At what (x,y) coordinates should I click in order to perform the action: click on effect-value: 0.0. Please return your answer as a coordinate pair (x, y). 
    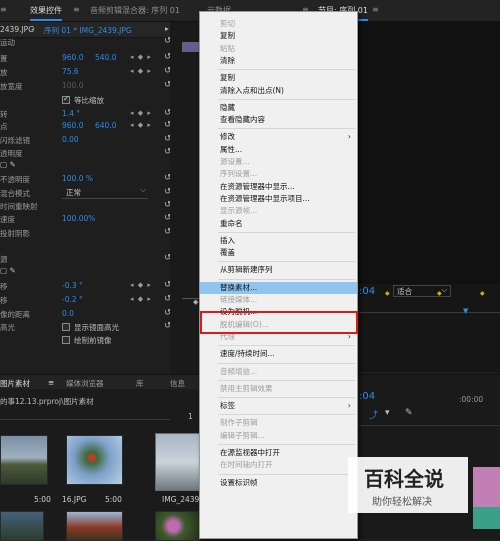
    Looking at the image, I should click on (68, 313).